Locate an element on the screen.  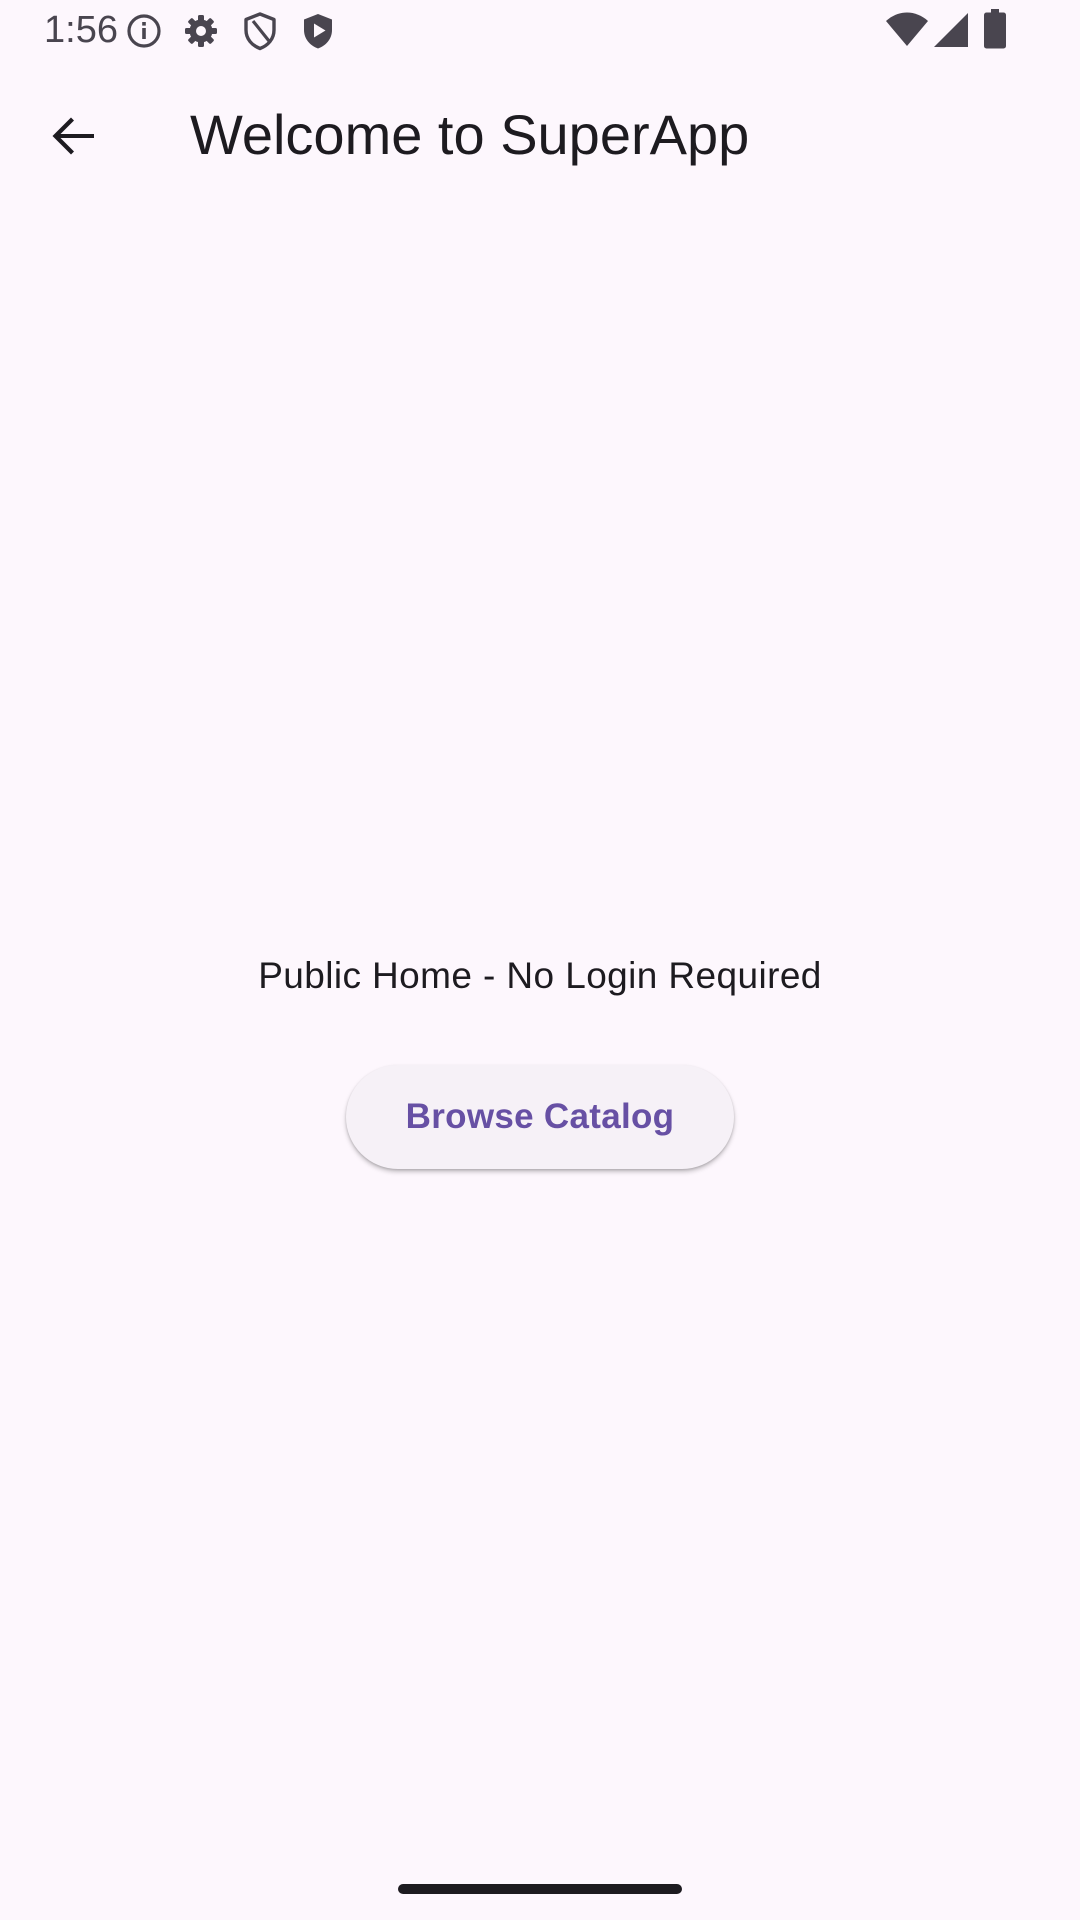
cell-signal-icon is located at coordinates (951, 30).